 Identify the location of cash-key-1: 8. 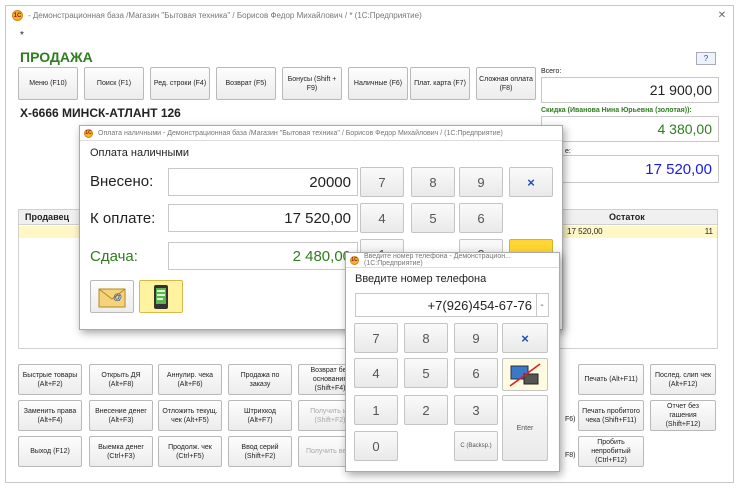
(433, 182).